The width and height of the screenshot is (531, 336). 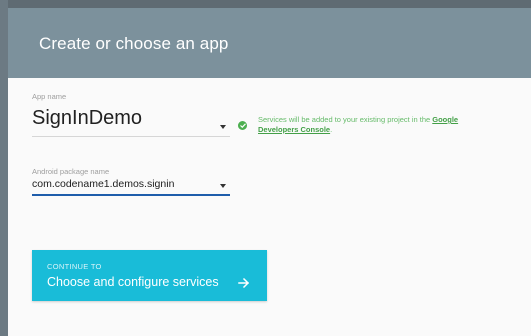 What do you see at coordinates (134, 43) in the screenshot?
I see `page-title: Create or choose an app` at bounding box center [134, 43].